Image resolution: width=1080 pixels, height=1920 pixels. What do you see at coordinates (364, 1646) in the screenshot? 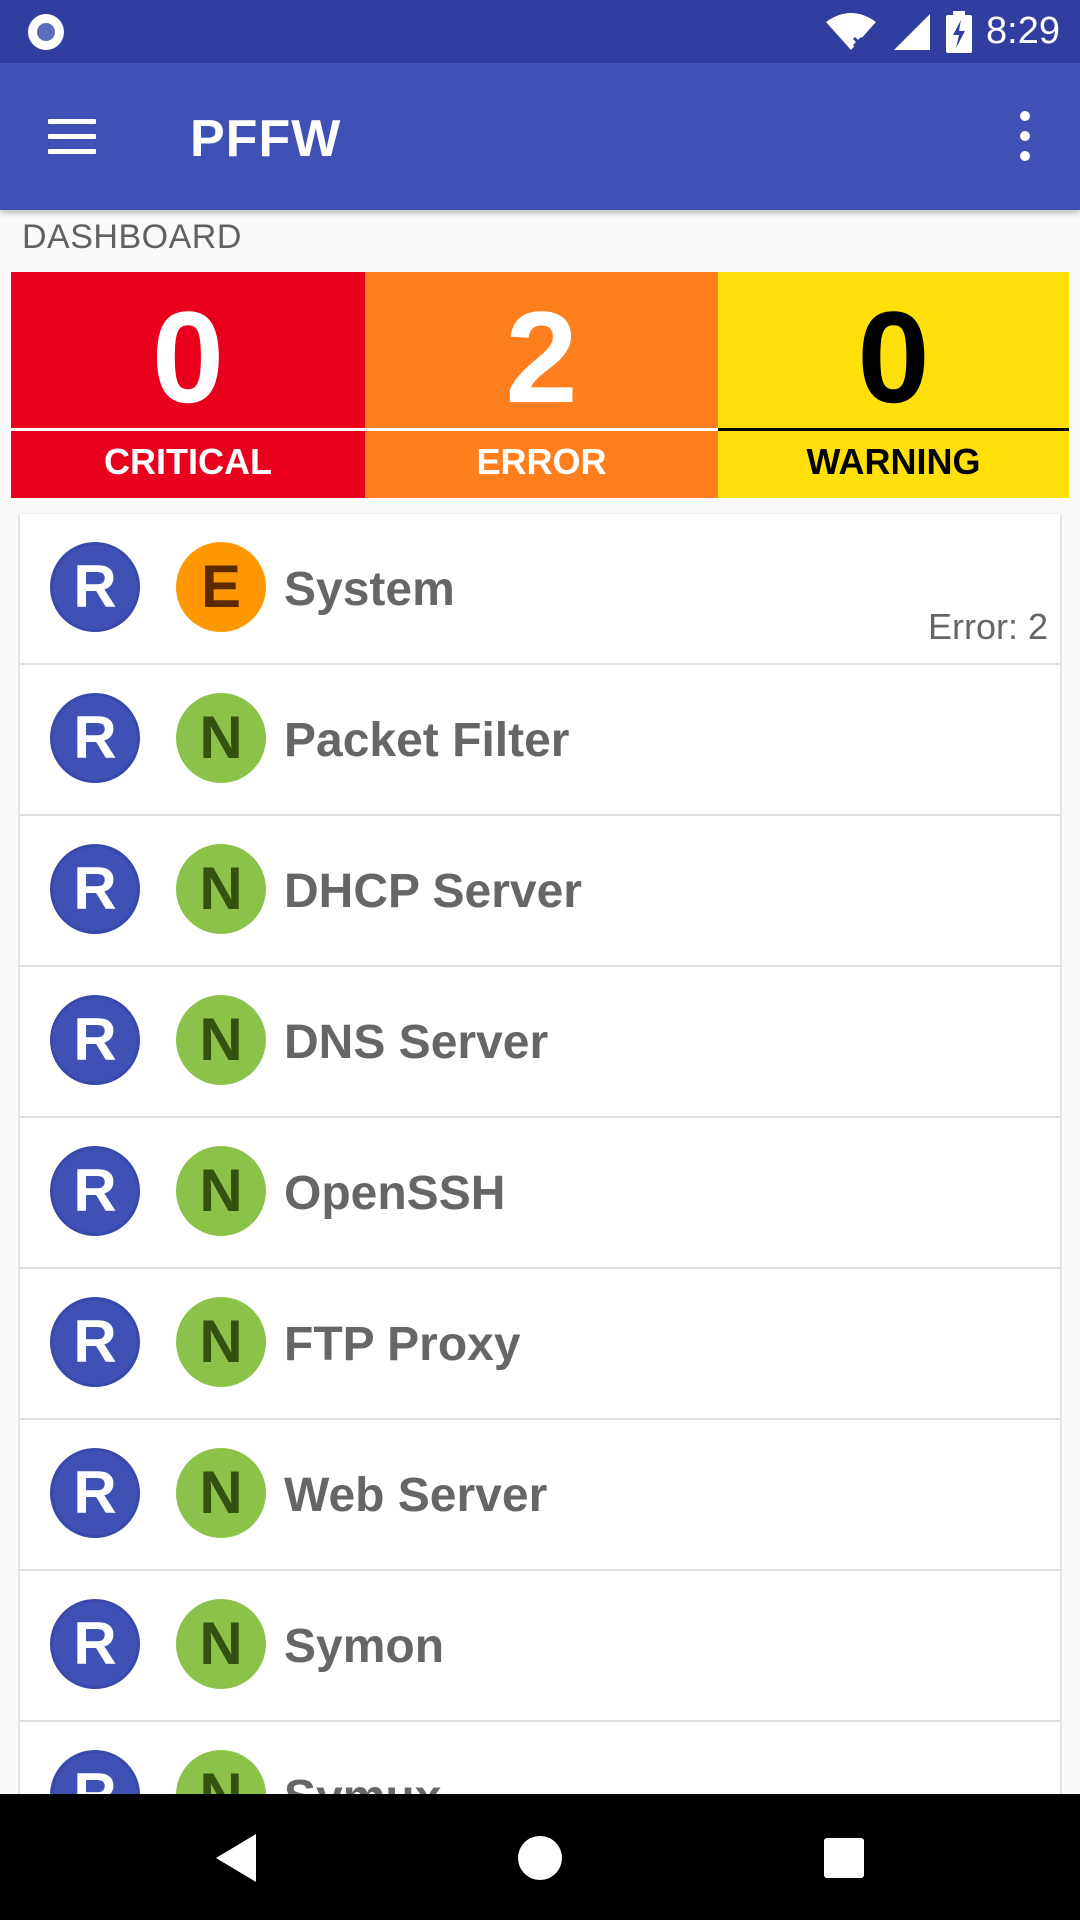
I see `service-name: Symon` at bounding box center [364, 1646].